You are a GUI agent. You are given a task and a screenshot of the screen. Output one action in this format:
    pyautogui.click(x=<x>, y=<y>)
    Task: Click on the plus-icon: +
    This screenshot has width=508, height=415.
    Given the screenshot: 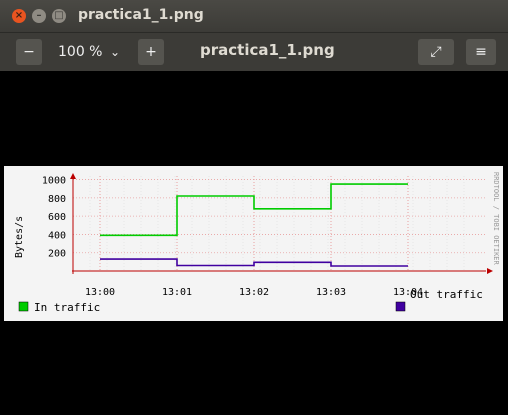 What is the action you would take?
    pyautogui.click(x=151, y=52)
    